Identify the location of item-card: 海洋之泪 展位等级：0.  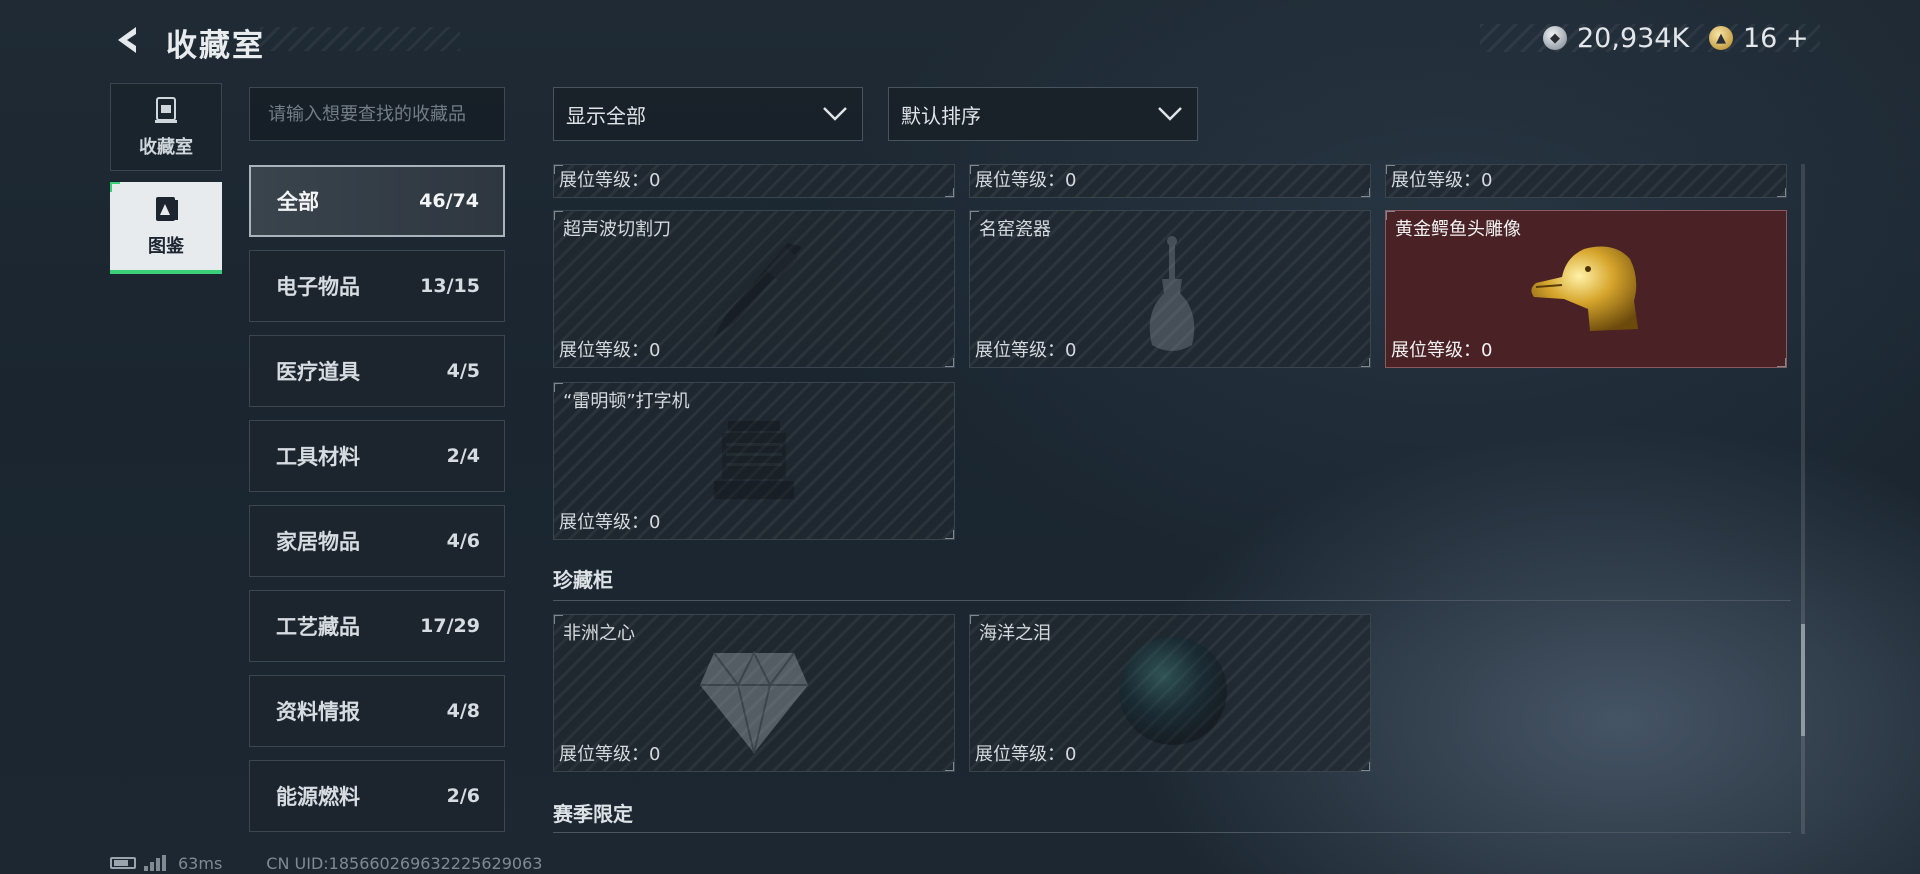
(1170, 693).